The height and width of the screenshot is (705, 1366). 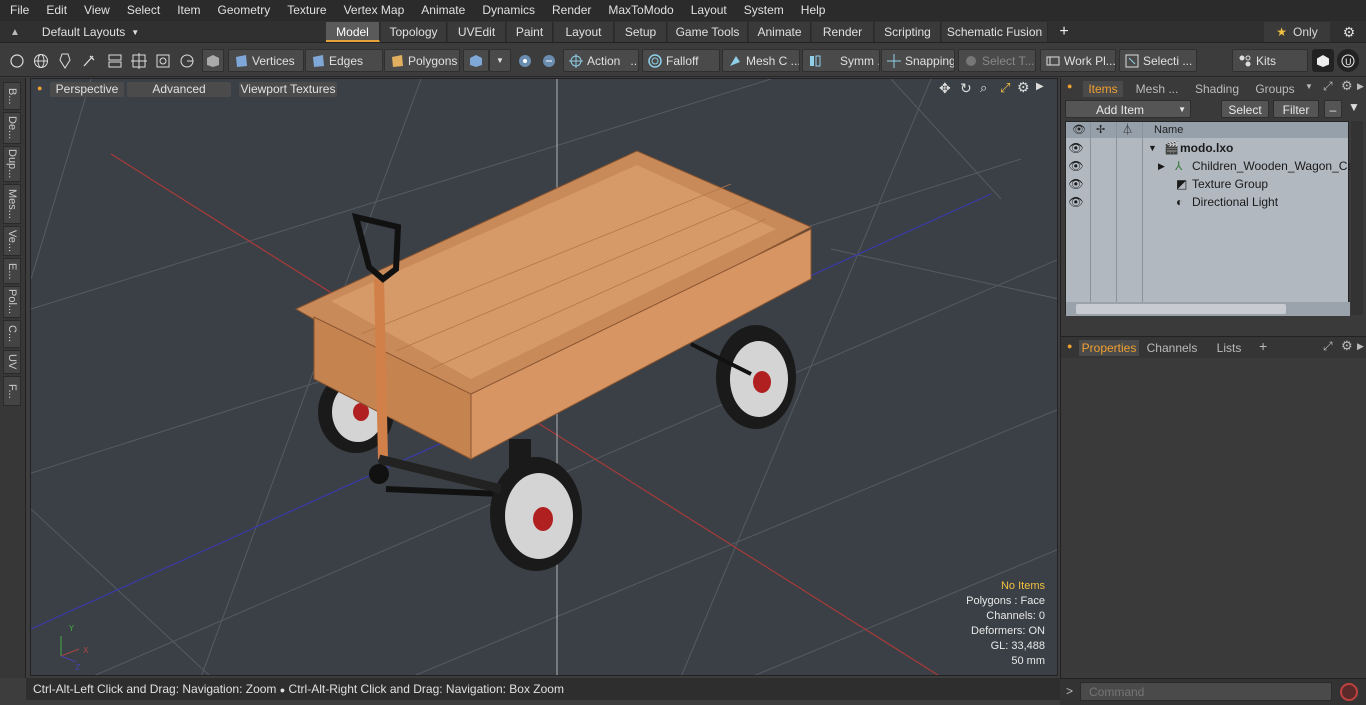 What do you see at coordinates (1213, 166) in the screenshot?
I see `list-item: 👁 ▶ ⅄ Children_Wooden_Wagon_Cart` at bounding box center [1213, 166].